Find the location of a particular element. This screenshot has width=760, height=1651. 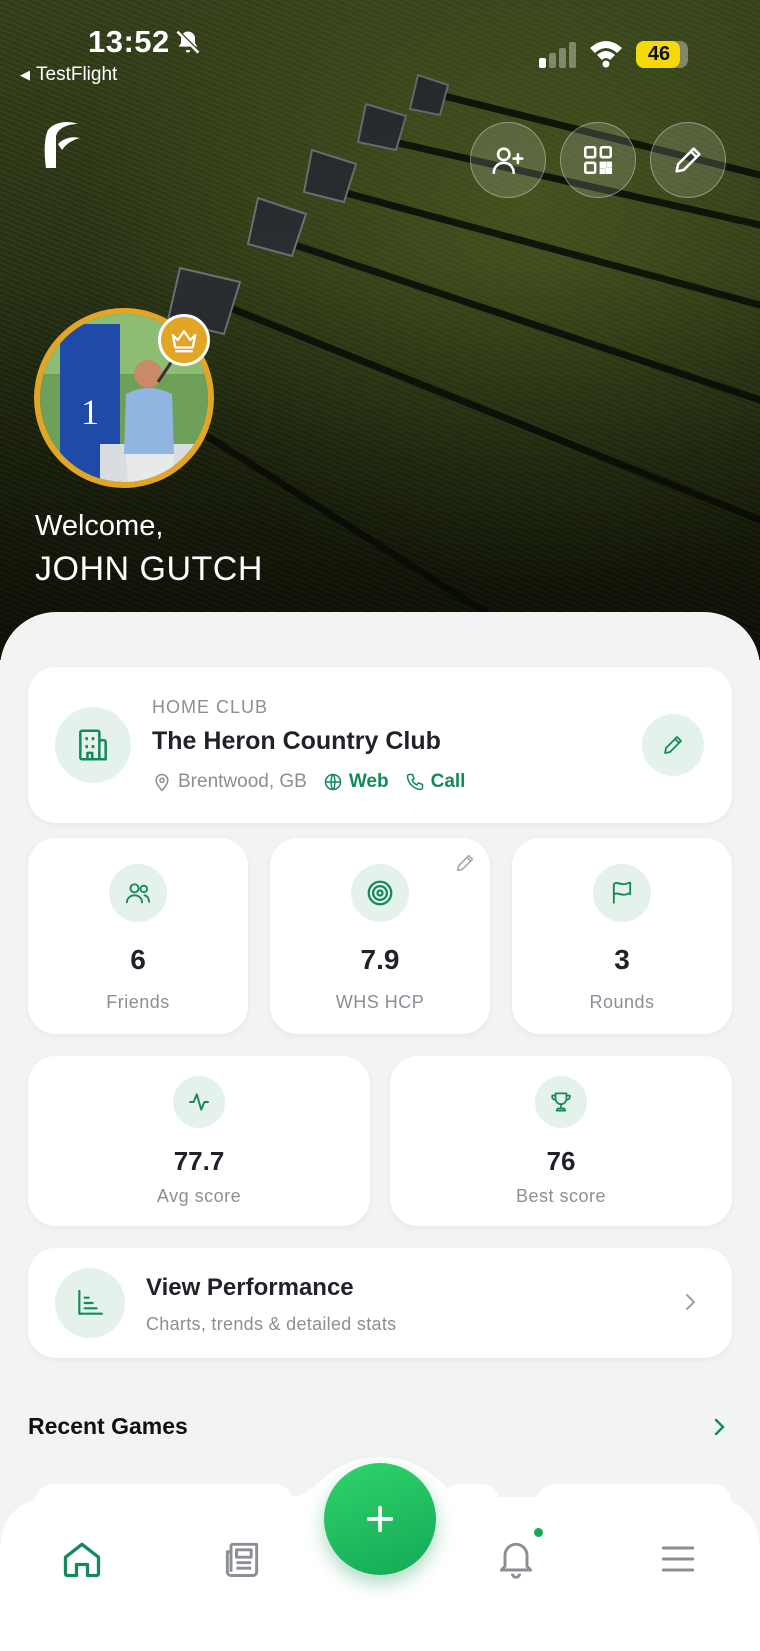

stat-label: WHS HCP is located at coordinates (380, 1002).